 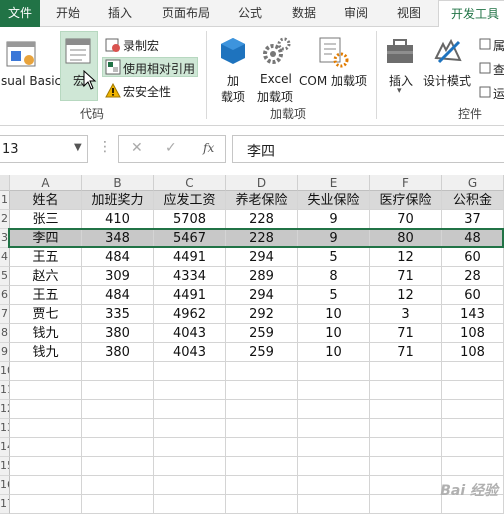 What do you see at coordinates (46, 219) in the screenshot?
I see `table-cell: 张三` at bounding box center [46, 219].